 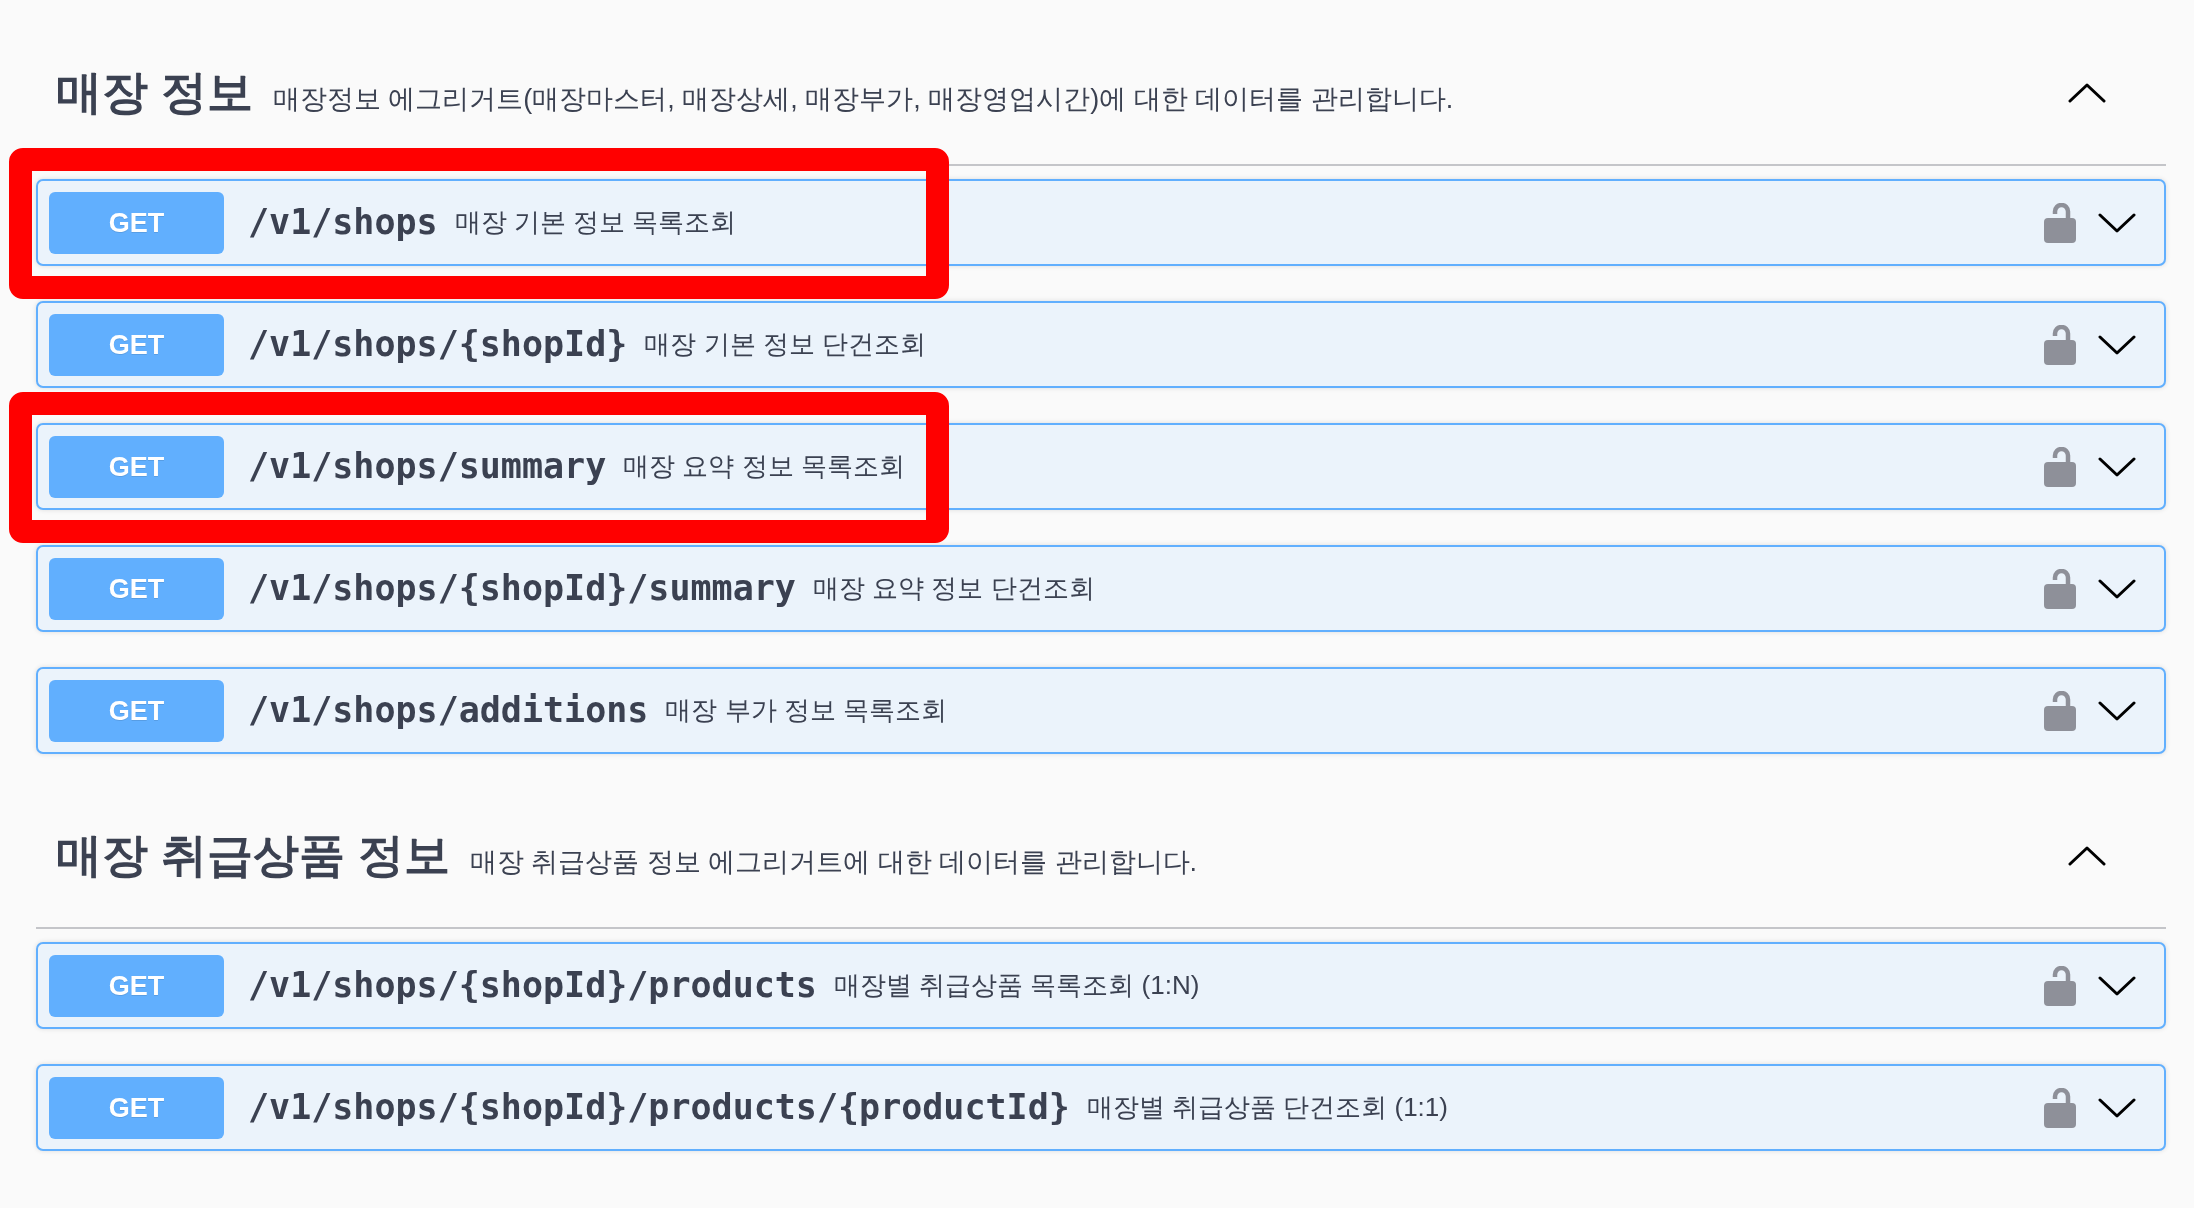 I want to click on endpoint-summary: 매장별 취급상품 목록조회 (1:N), so click(x=1016, y=985).